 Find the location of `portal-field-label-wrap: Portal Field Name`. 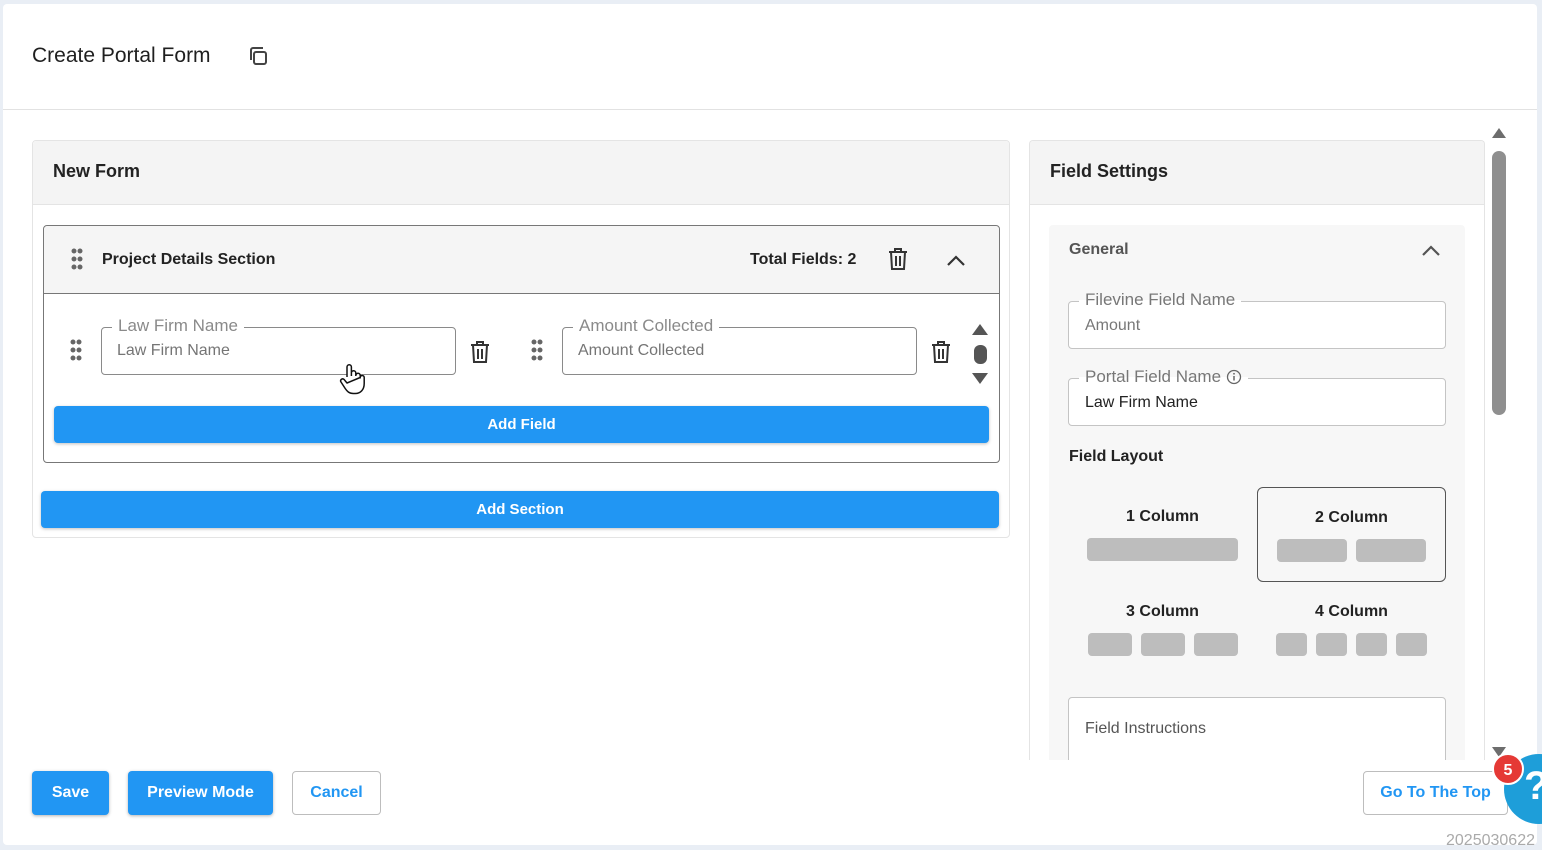

portal-field-label-wrap: Portal Field Name is located at coordinates (1164, 377).